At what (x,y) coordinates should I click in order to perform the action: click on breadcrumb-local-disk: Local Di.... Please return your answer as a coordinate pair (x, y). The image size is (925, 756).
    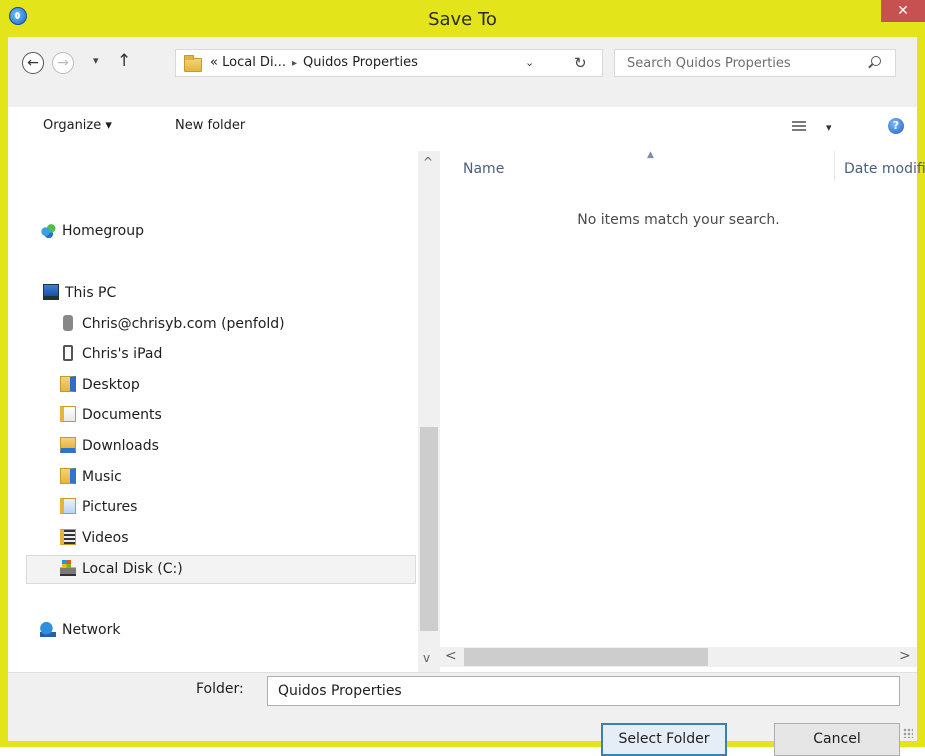
    Looking at the image, I should click on (254, 62).